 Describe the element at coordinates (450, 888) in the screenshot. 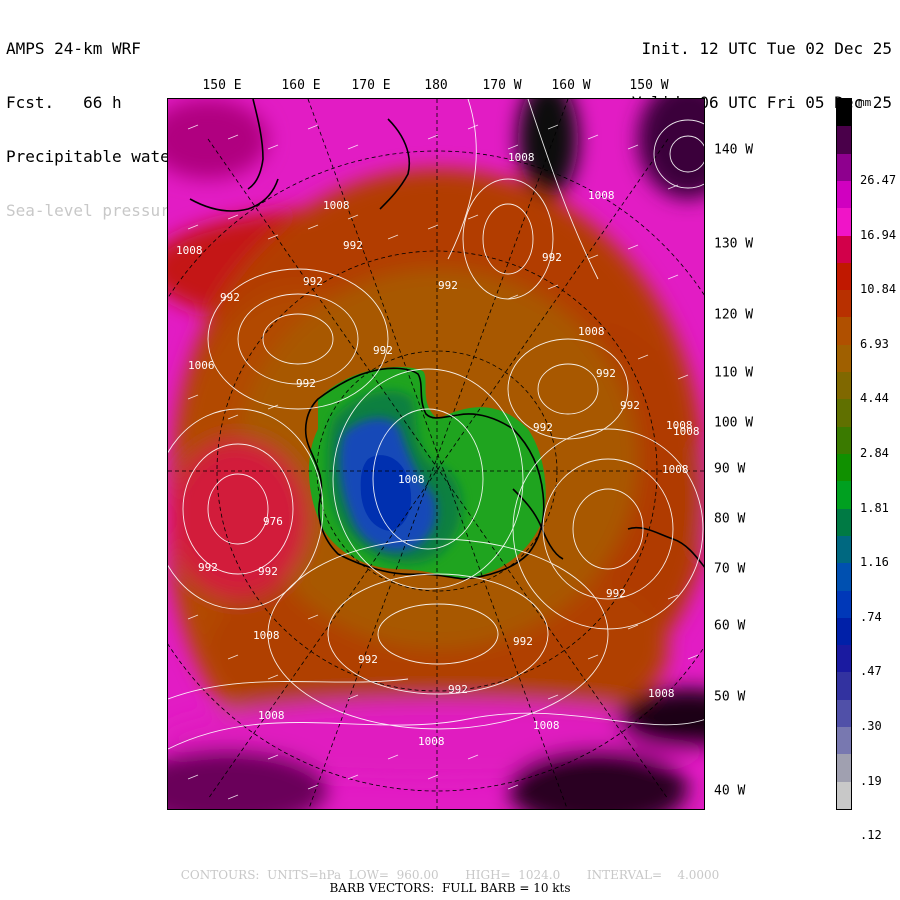

I see `barb-info: BARB VECTORS: FULL BARB = 10 kts` at that location.